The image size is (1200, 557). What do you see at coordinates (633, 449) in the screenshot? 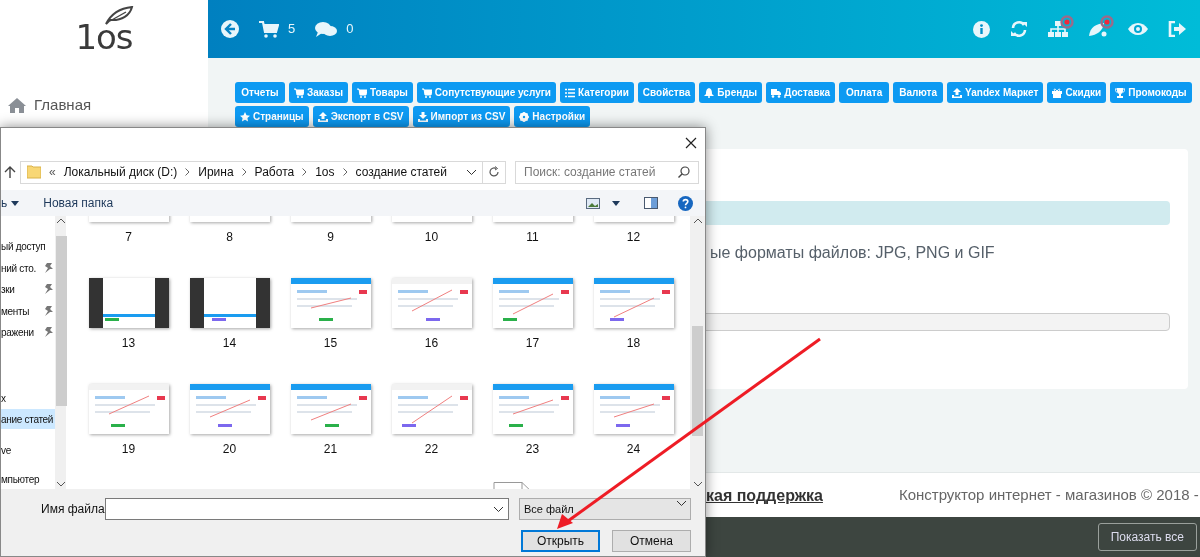
I see `file-label: 24` at bounding box center [633, 449].